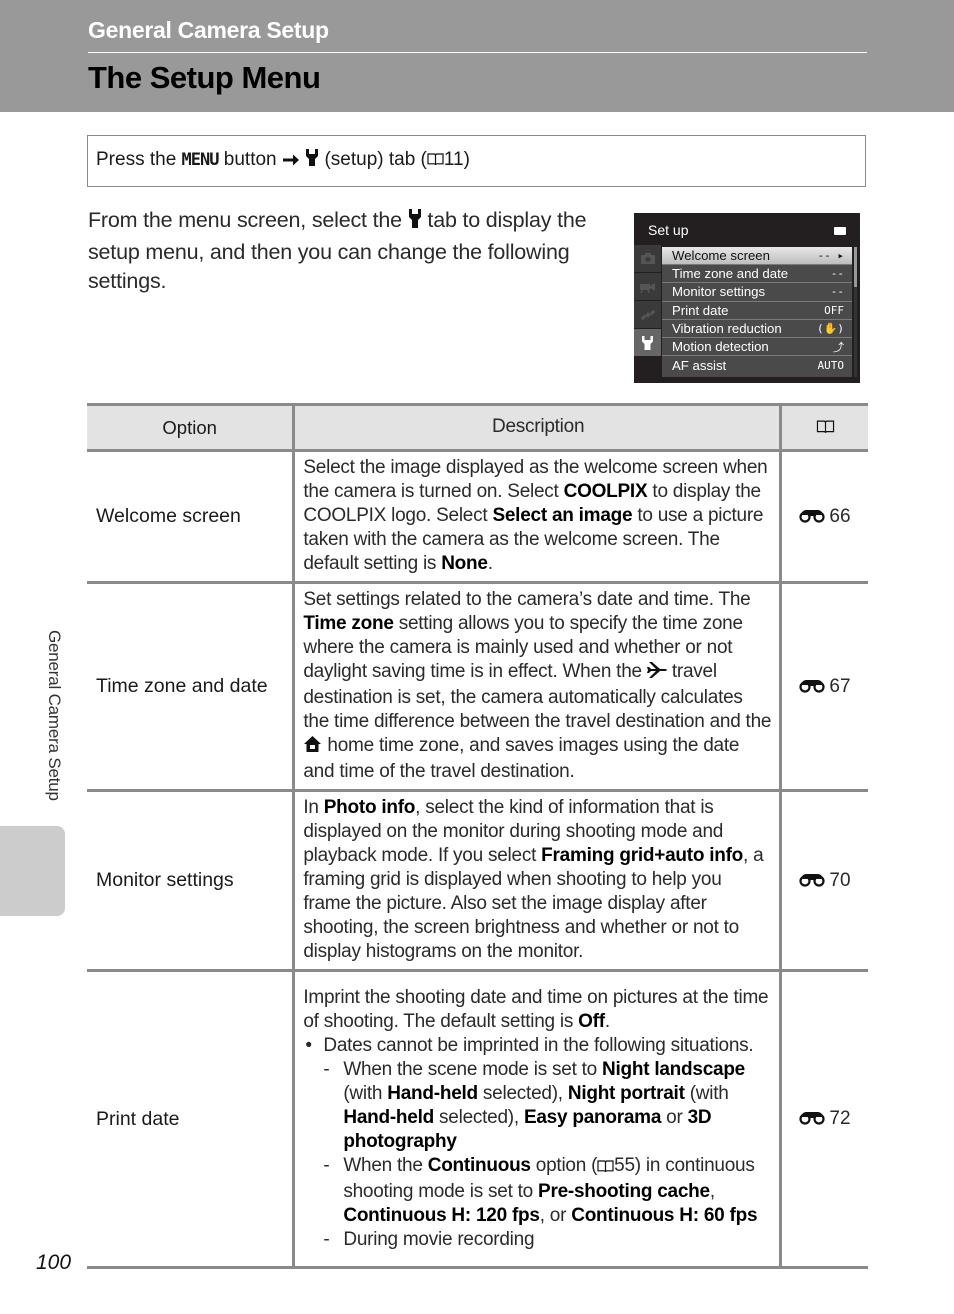 This screenshot has width=954, height=1314. Describe the element at coordinates (605, 491) in the screenshot. I see `bold-term: COOLPIX` at that location.